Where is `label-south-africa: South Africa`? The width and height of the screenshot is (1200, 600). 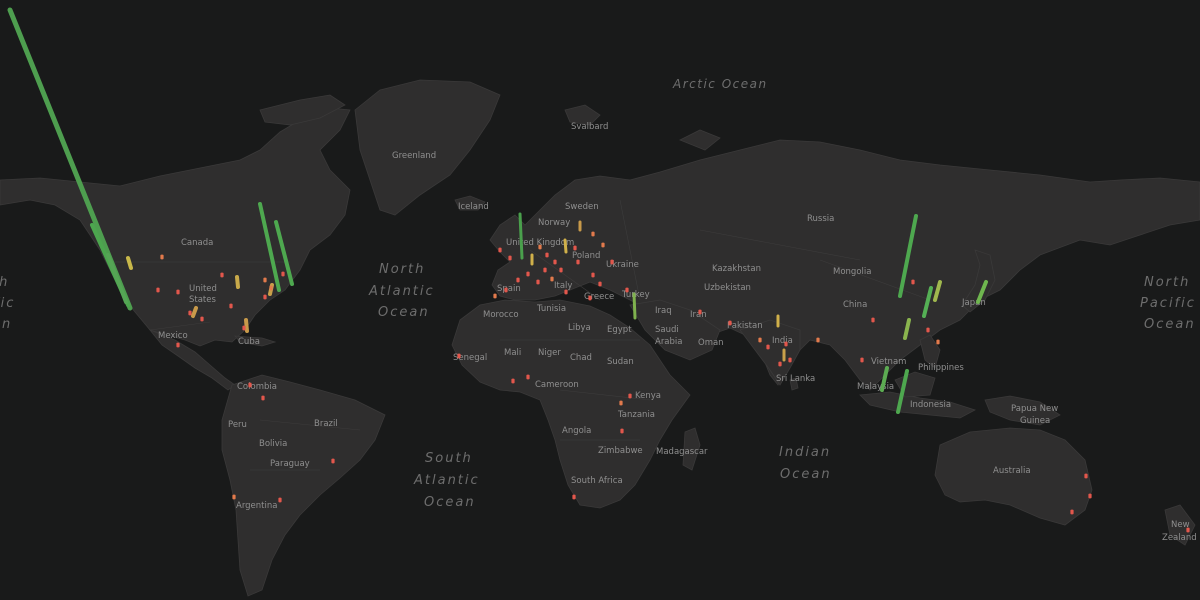
label-south-africa: South Africa is located at coordinates (597, 481).